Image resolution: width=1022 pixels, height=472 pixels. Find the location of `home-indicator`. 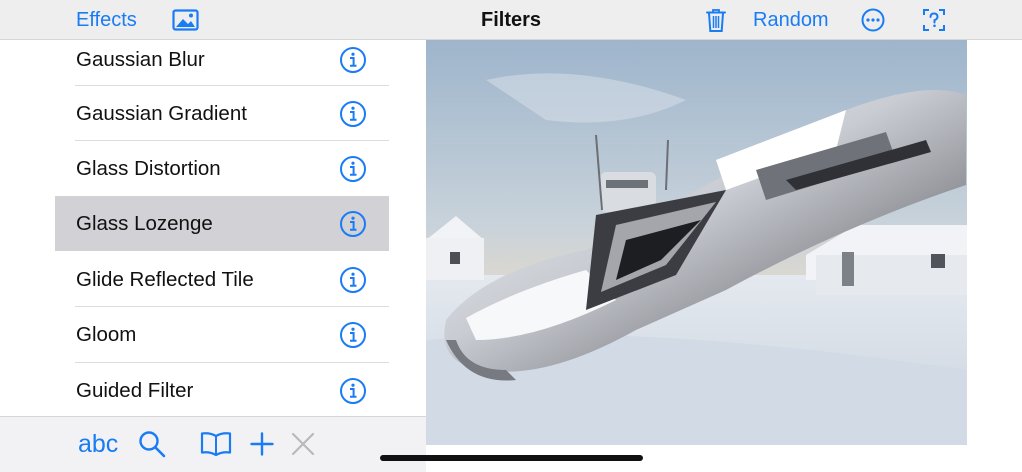

home-indicator is located at coordinates (511, 458).